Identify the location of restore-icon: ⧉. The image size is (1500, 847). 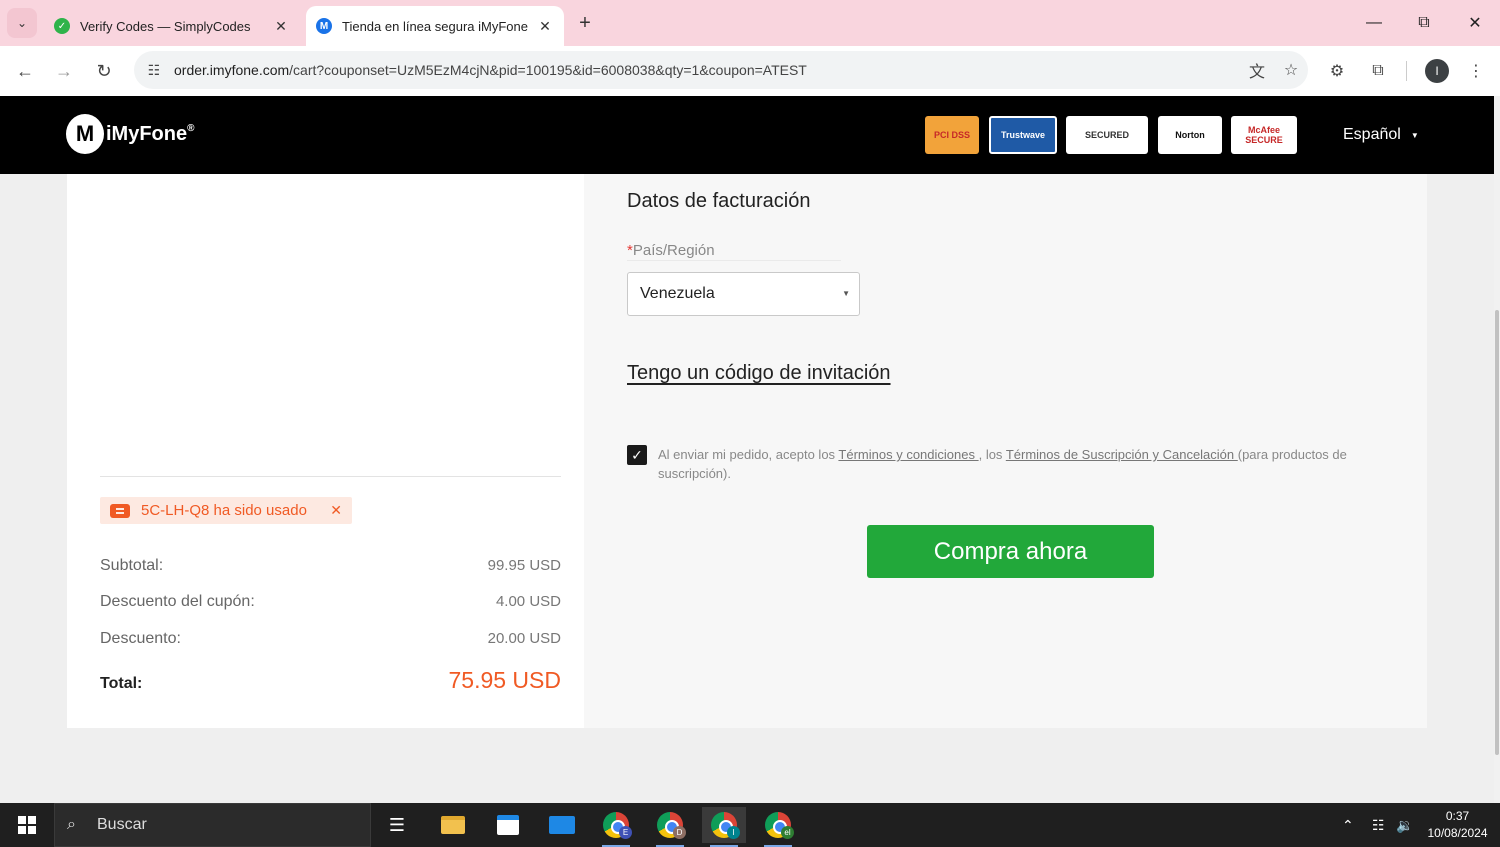
(1424, 23).